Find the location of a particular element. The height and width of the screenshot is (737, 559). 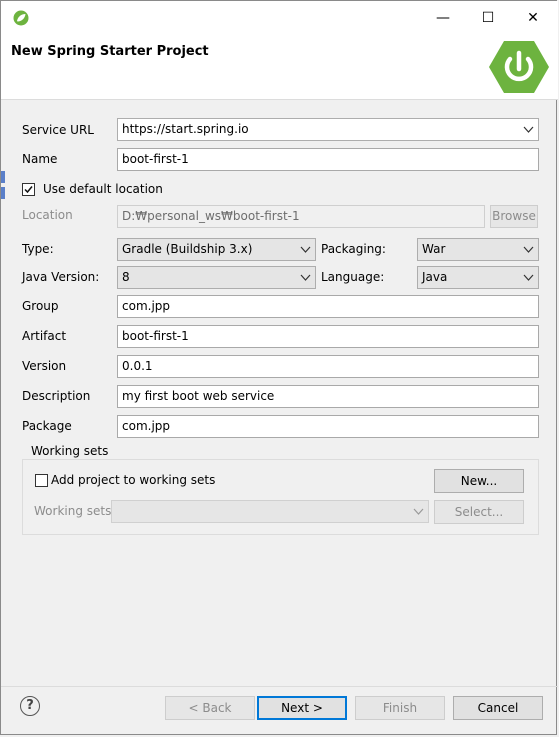

packaging-select: War is located at coordinates (478, 249).